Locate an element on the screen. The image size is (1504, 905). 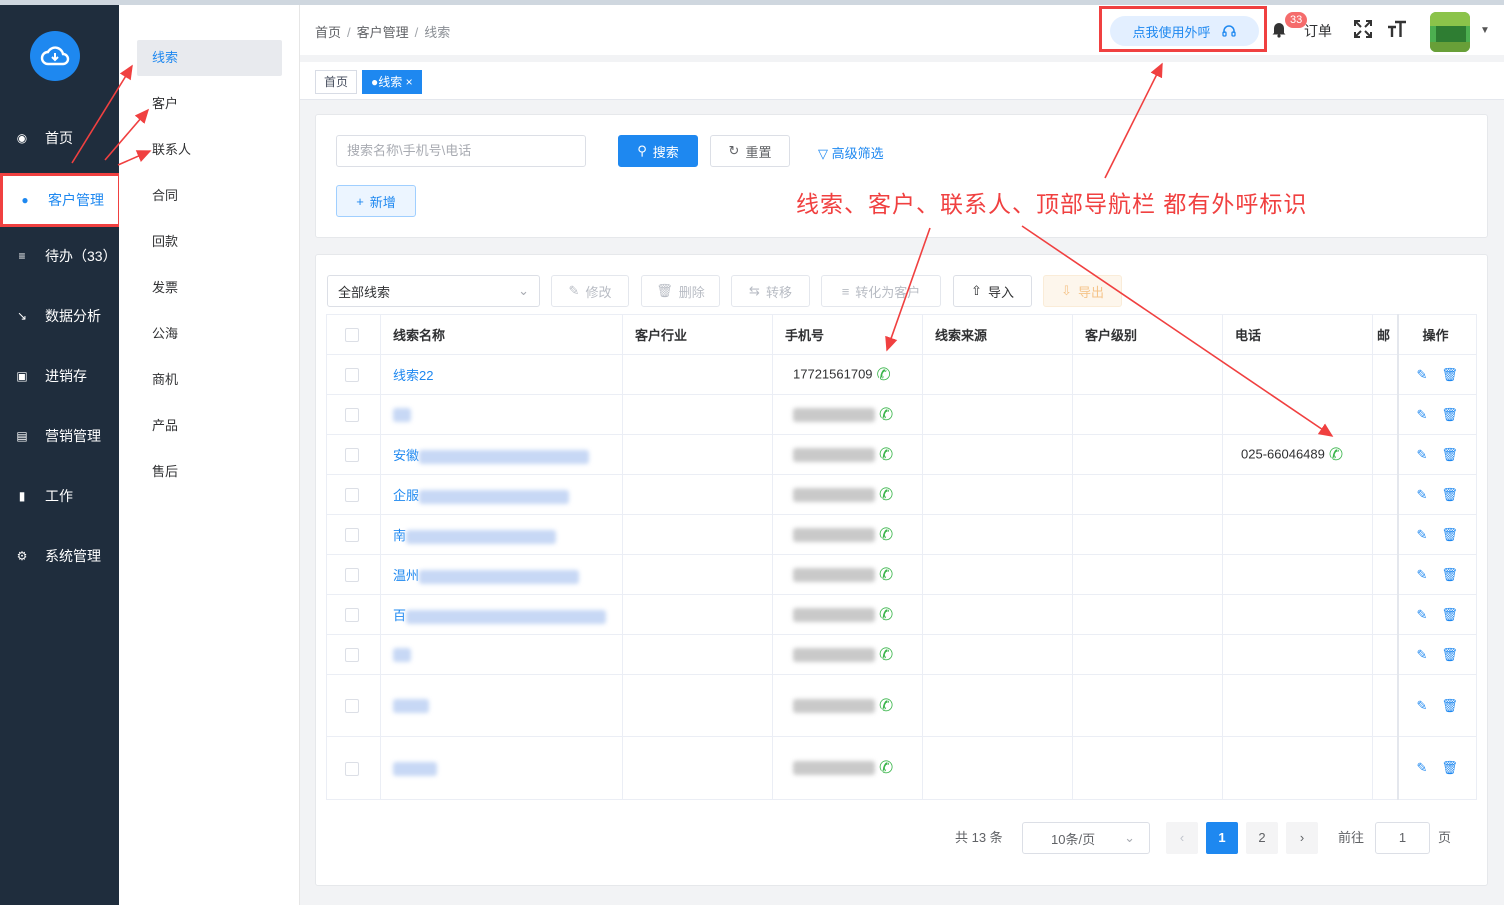
outbound-call-button: 点我使用外呼 is located at coordinates (1184, 31).